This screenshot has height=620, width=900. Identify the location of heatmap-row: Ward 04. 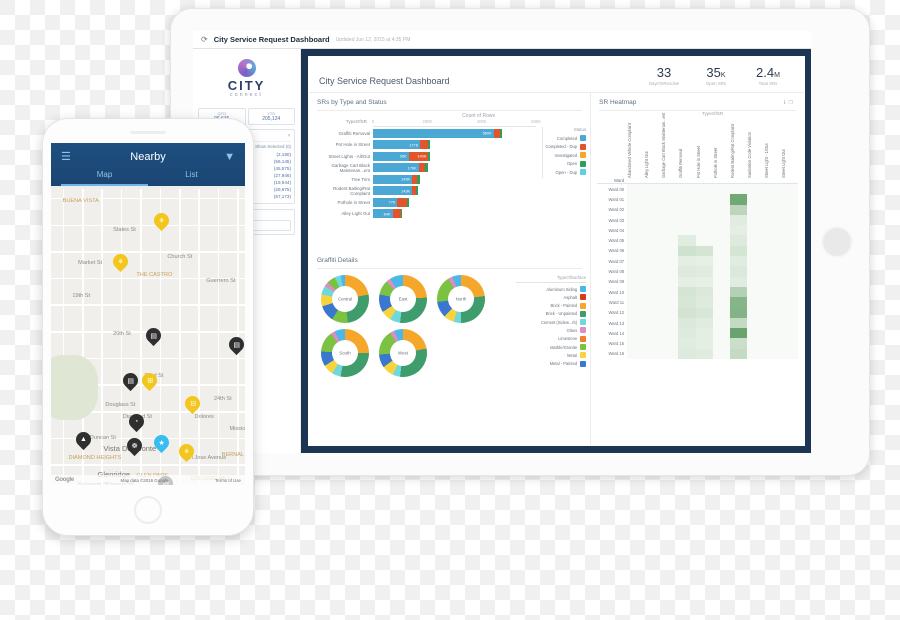
(698, 230).